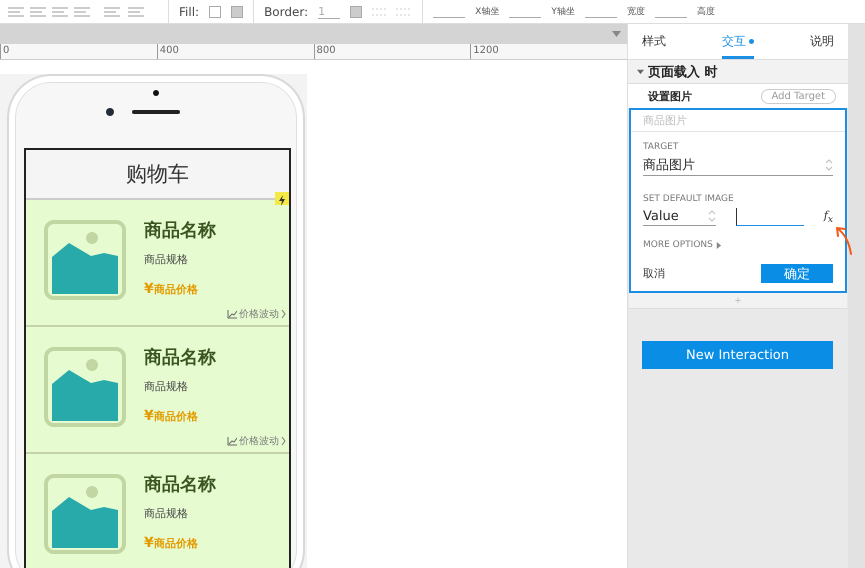 The image size is (865, 568). Describe the element at coordinates (738, 245) in the screenshot. I see `more-options-link: MORE OPTIONS` at that location.